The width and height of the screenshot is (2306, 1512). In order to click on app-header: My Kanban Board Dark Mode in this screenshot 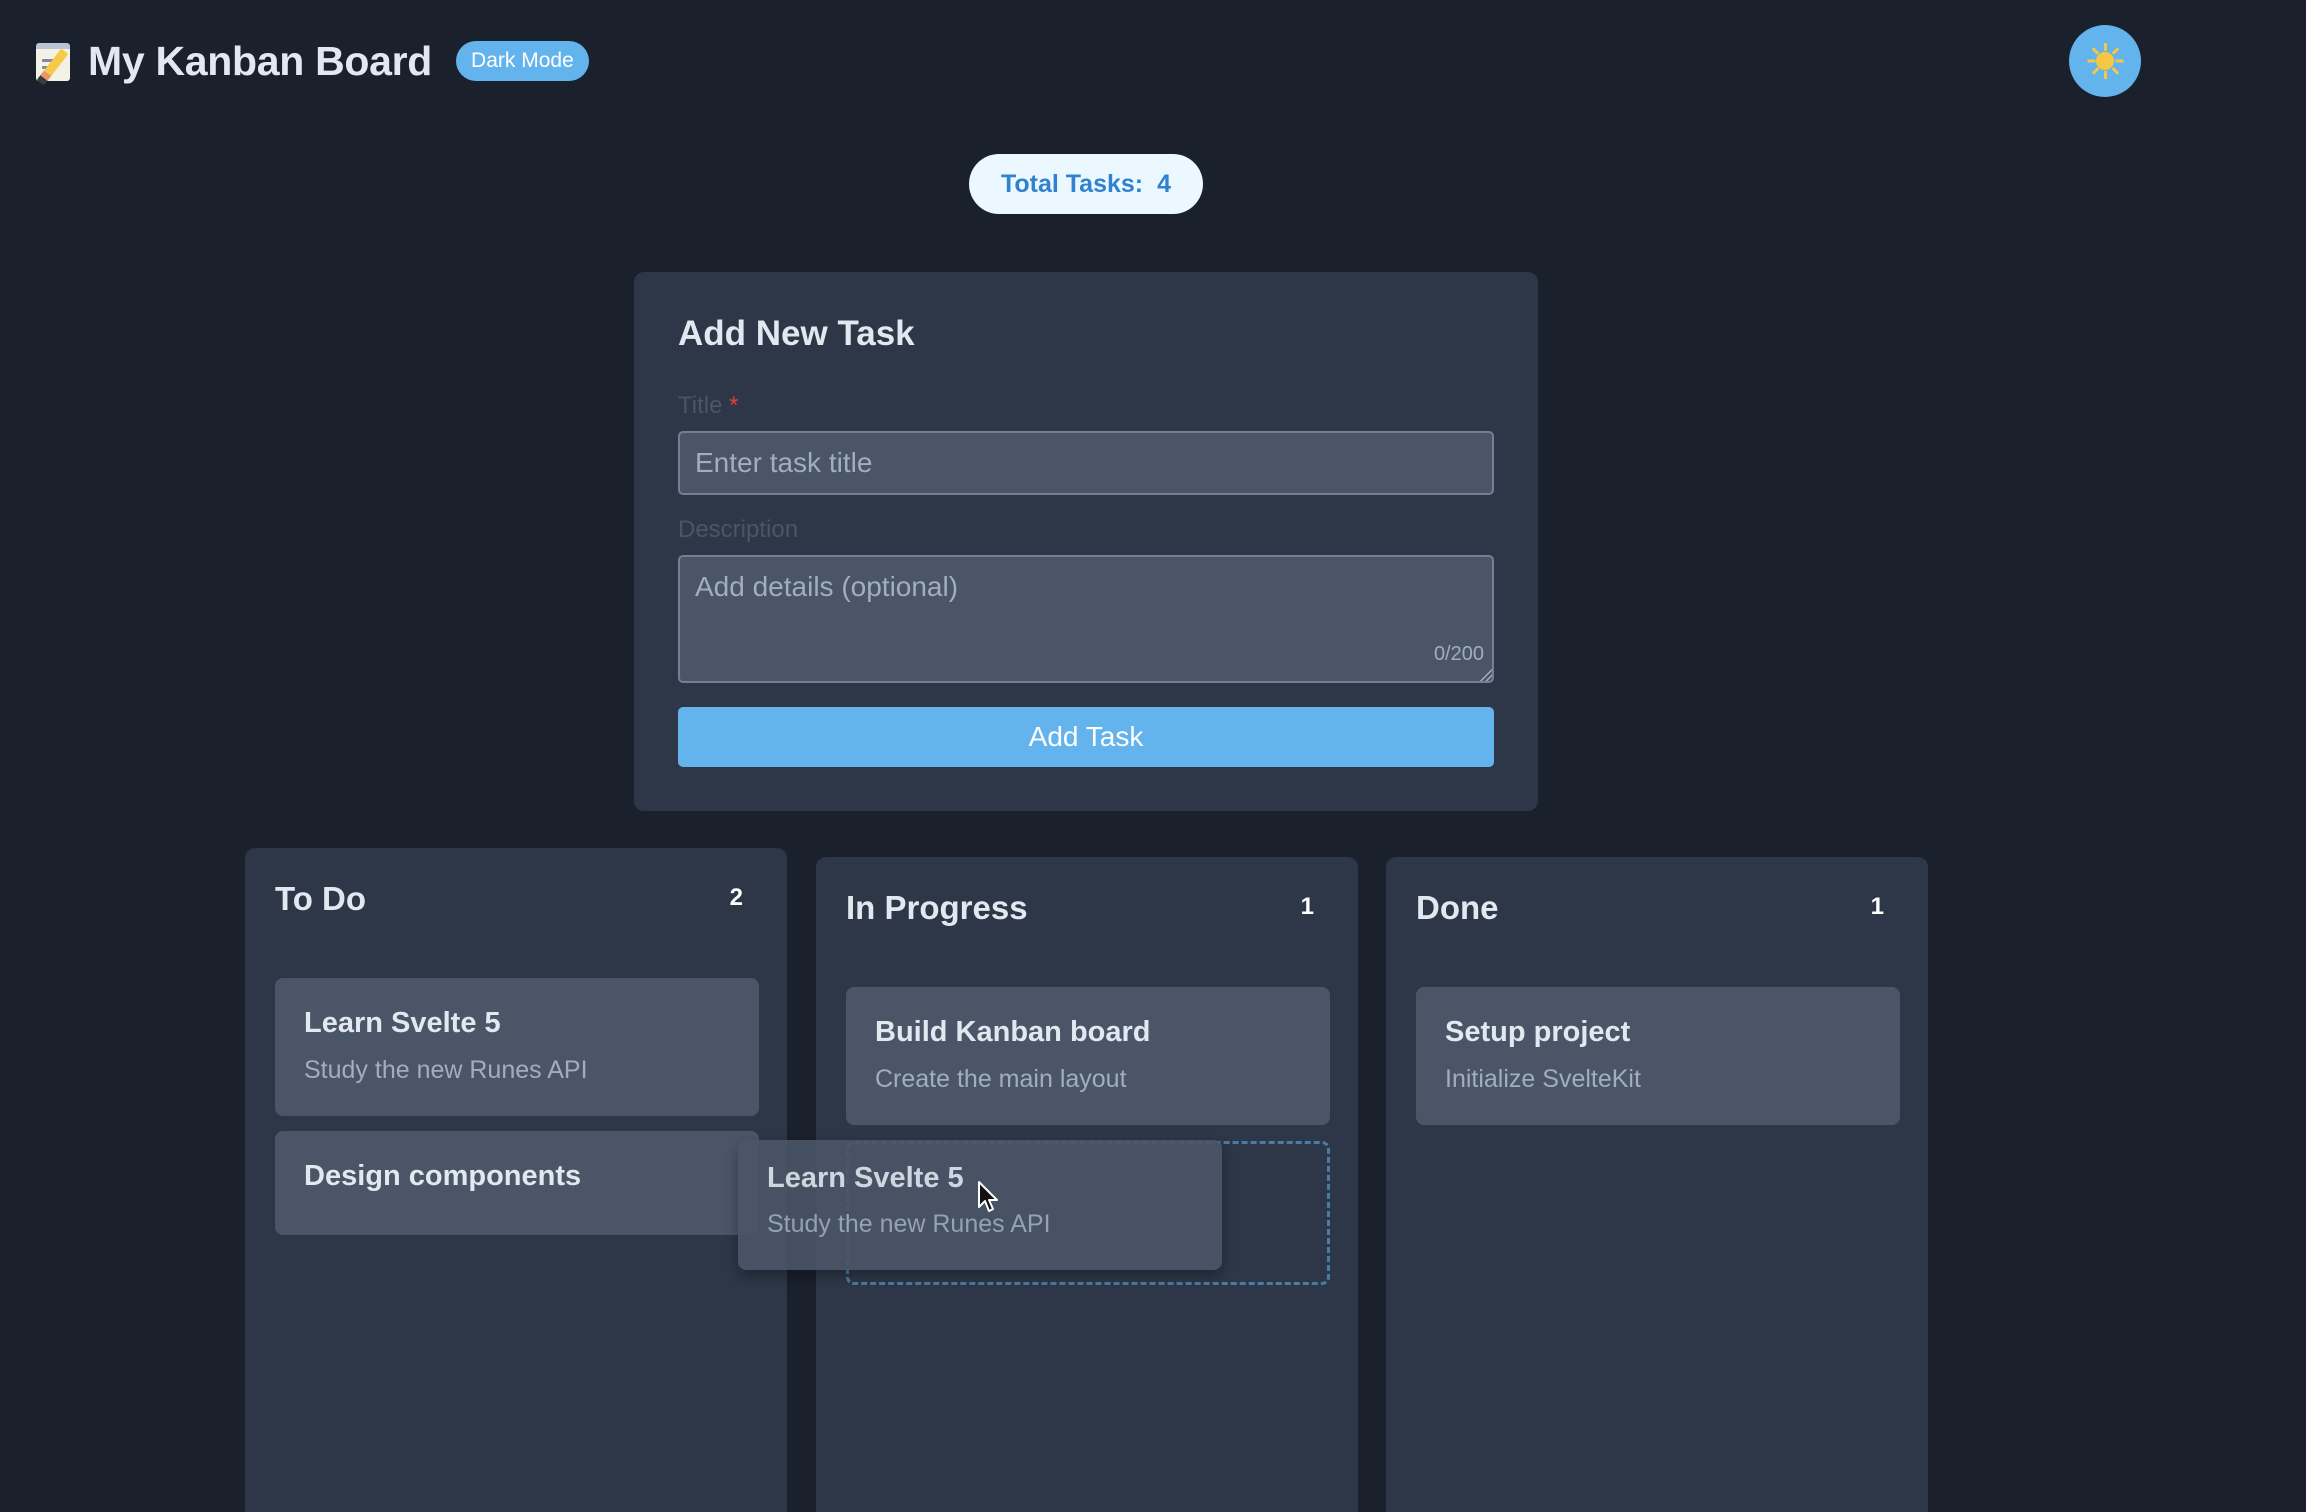, I will do `click(311, 61)`.